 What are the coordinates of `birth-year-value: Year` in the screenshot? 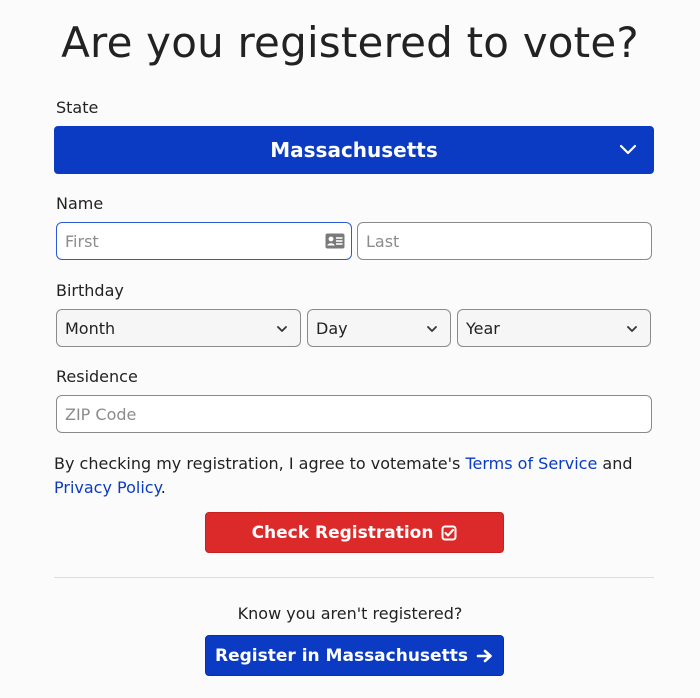 It's located at (483, 328).